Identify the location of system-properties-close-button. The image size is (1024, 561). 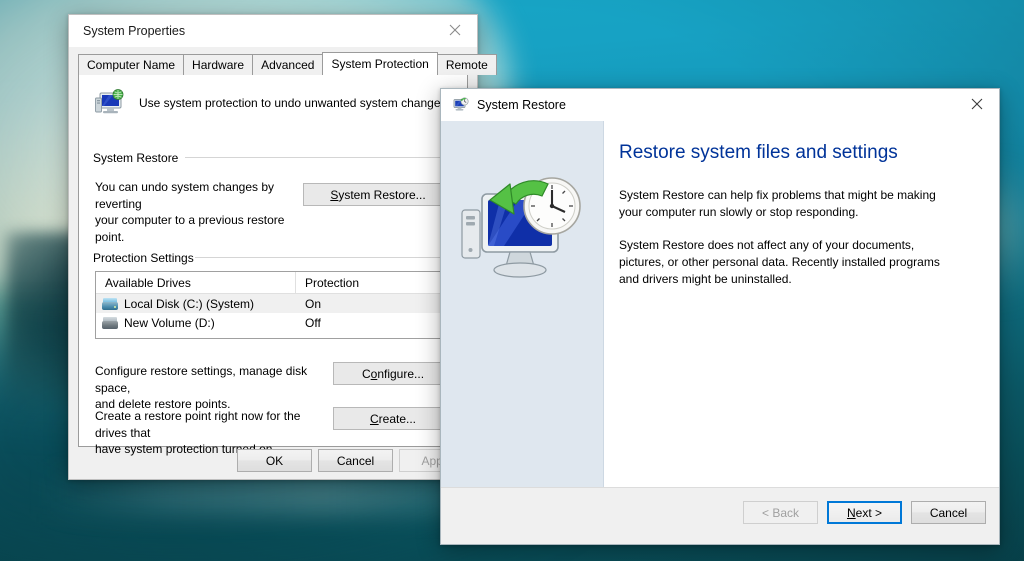
(454, 29).